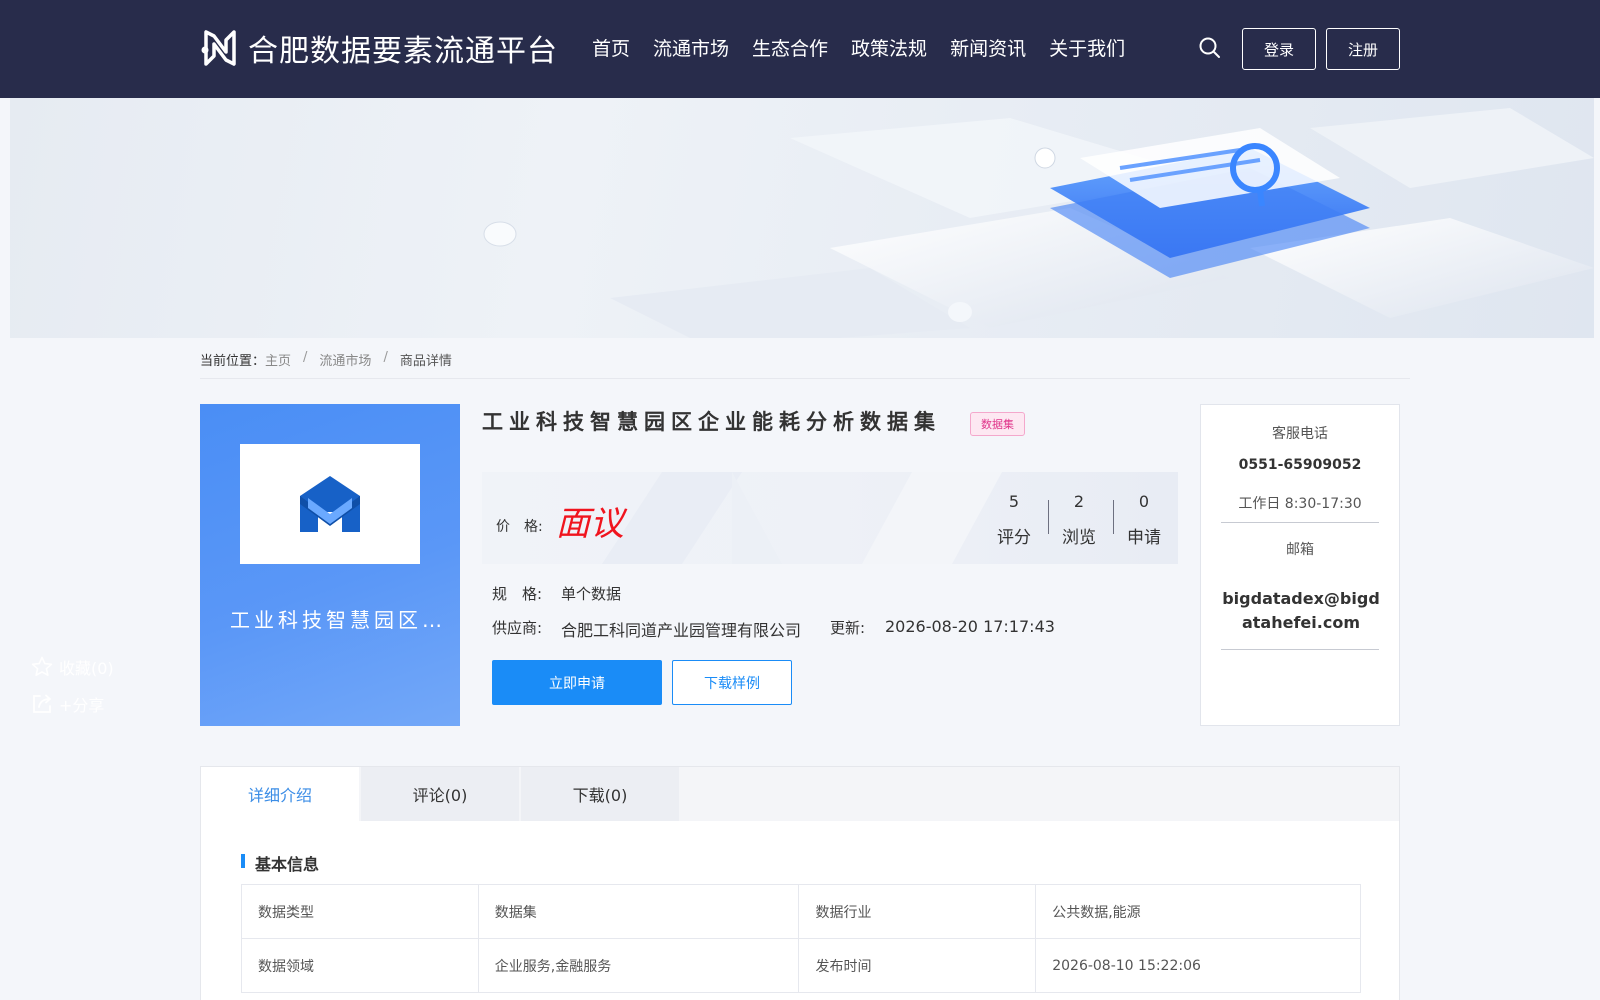  What do you see at coordinates (800, 794) in the screenshot?
I see `detail-tabs: 详细介绍 评论(0) 下载(0)` at bounding box center [800, 794].